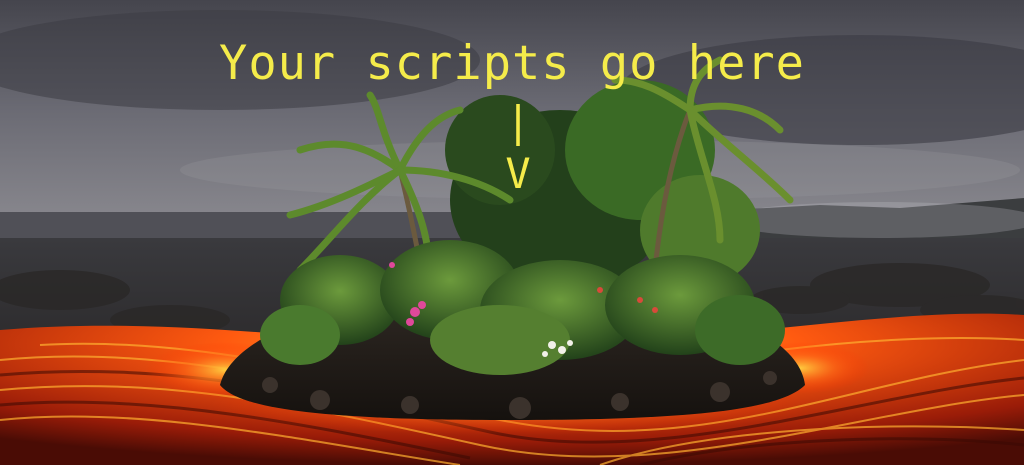 The width and height of the screenshot is (1024, 465). What do you see at coordinates (512, 63) in the screenshot?
I see `overlay-caption: Your scripts go here` at bounding box center [512, 63].